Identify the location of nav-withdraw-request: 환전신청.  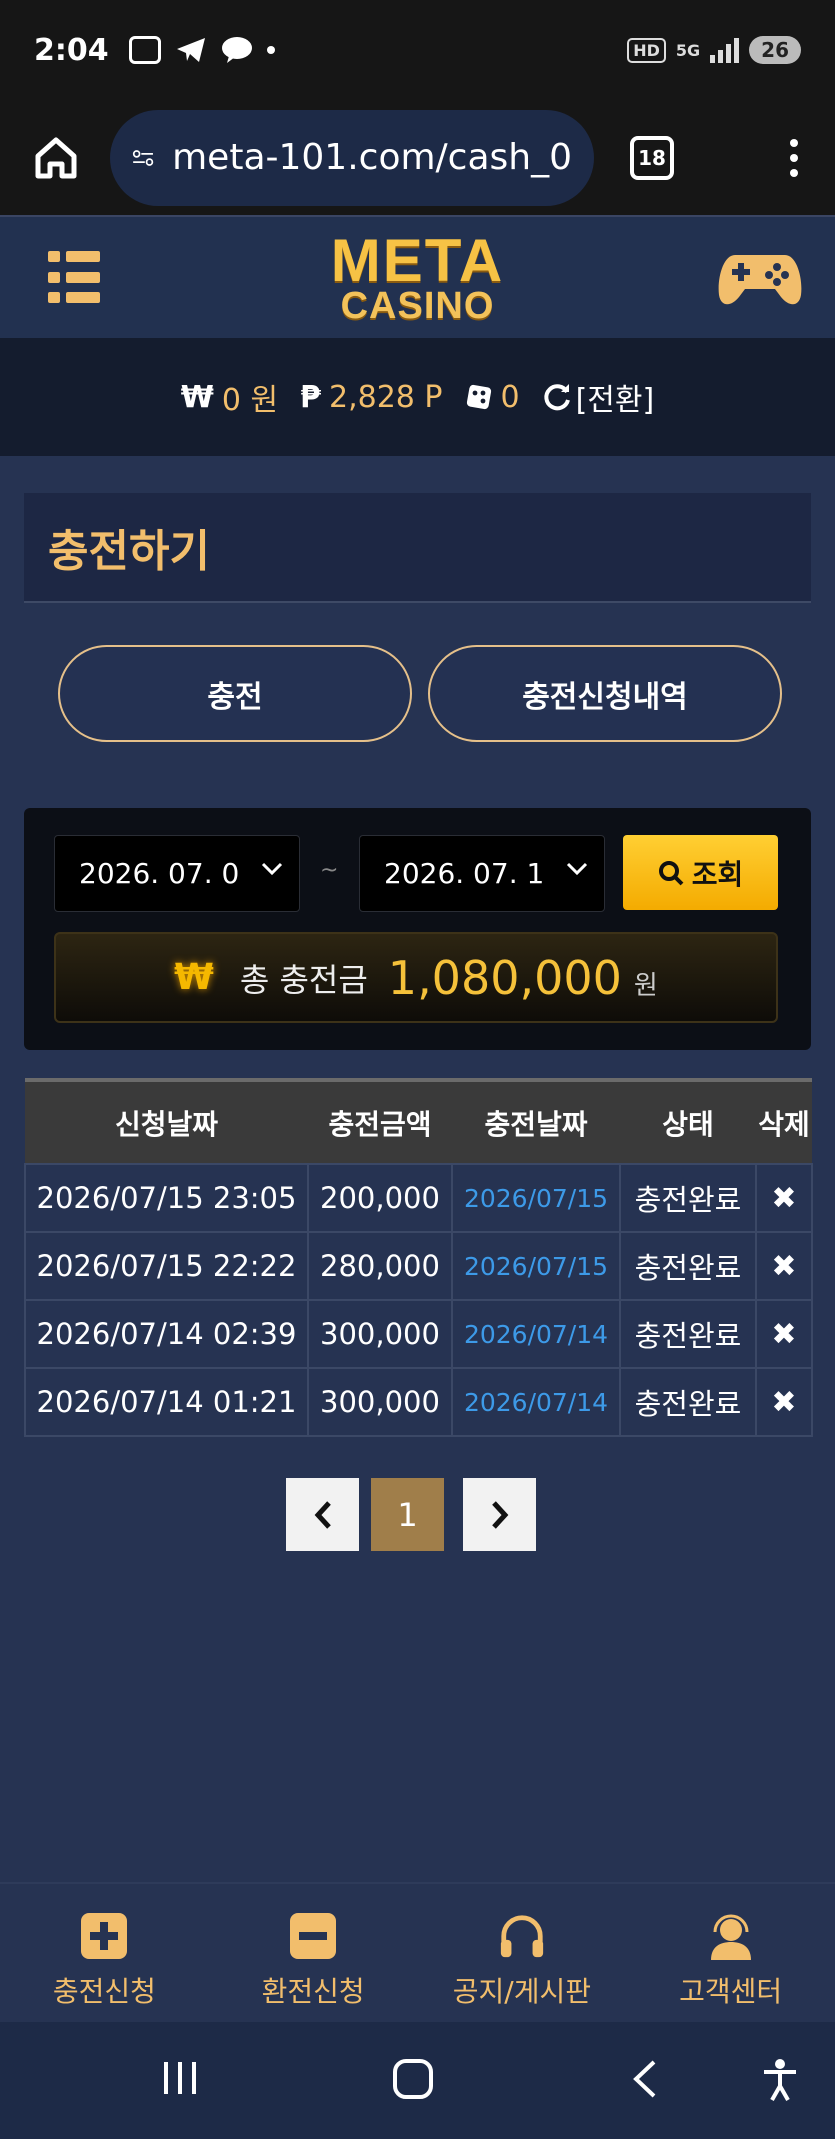
(313, 1953).